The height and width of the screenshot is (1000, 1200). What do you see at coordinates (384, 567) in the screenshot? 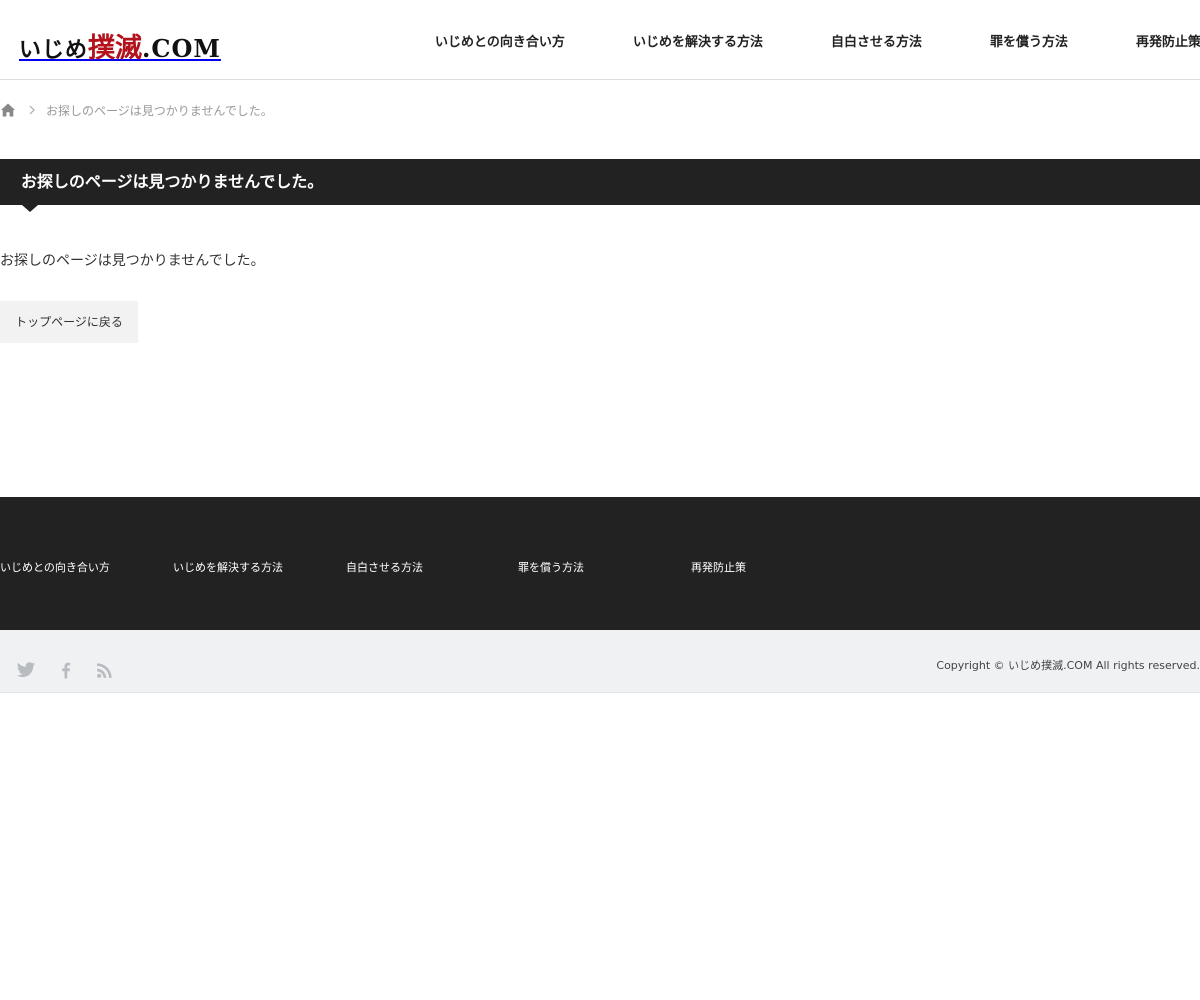
I see `footer-menu-item-confession: 自白させる方法` at bounding box center [384, 567].